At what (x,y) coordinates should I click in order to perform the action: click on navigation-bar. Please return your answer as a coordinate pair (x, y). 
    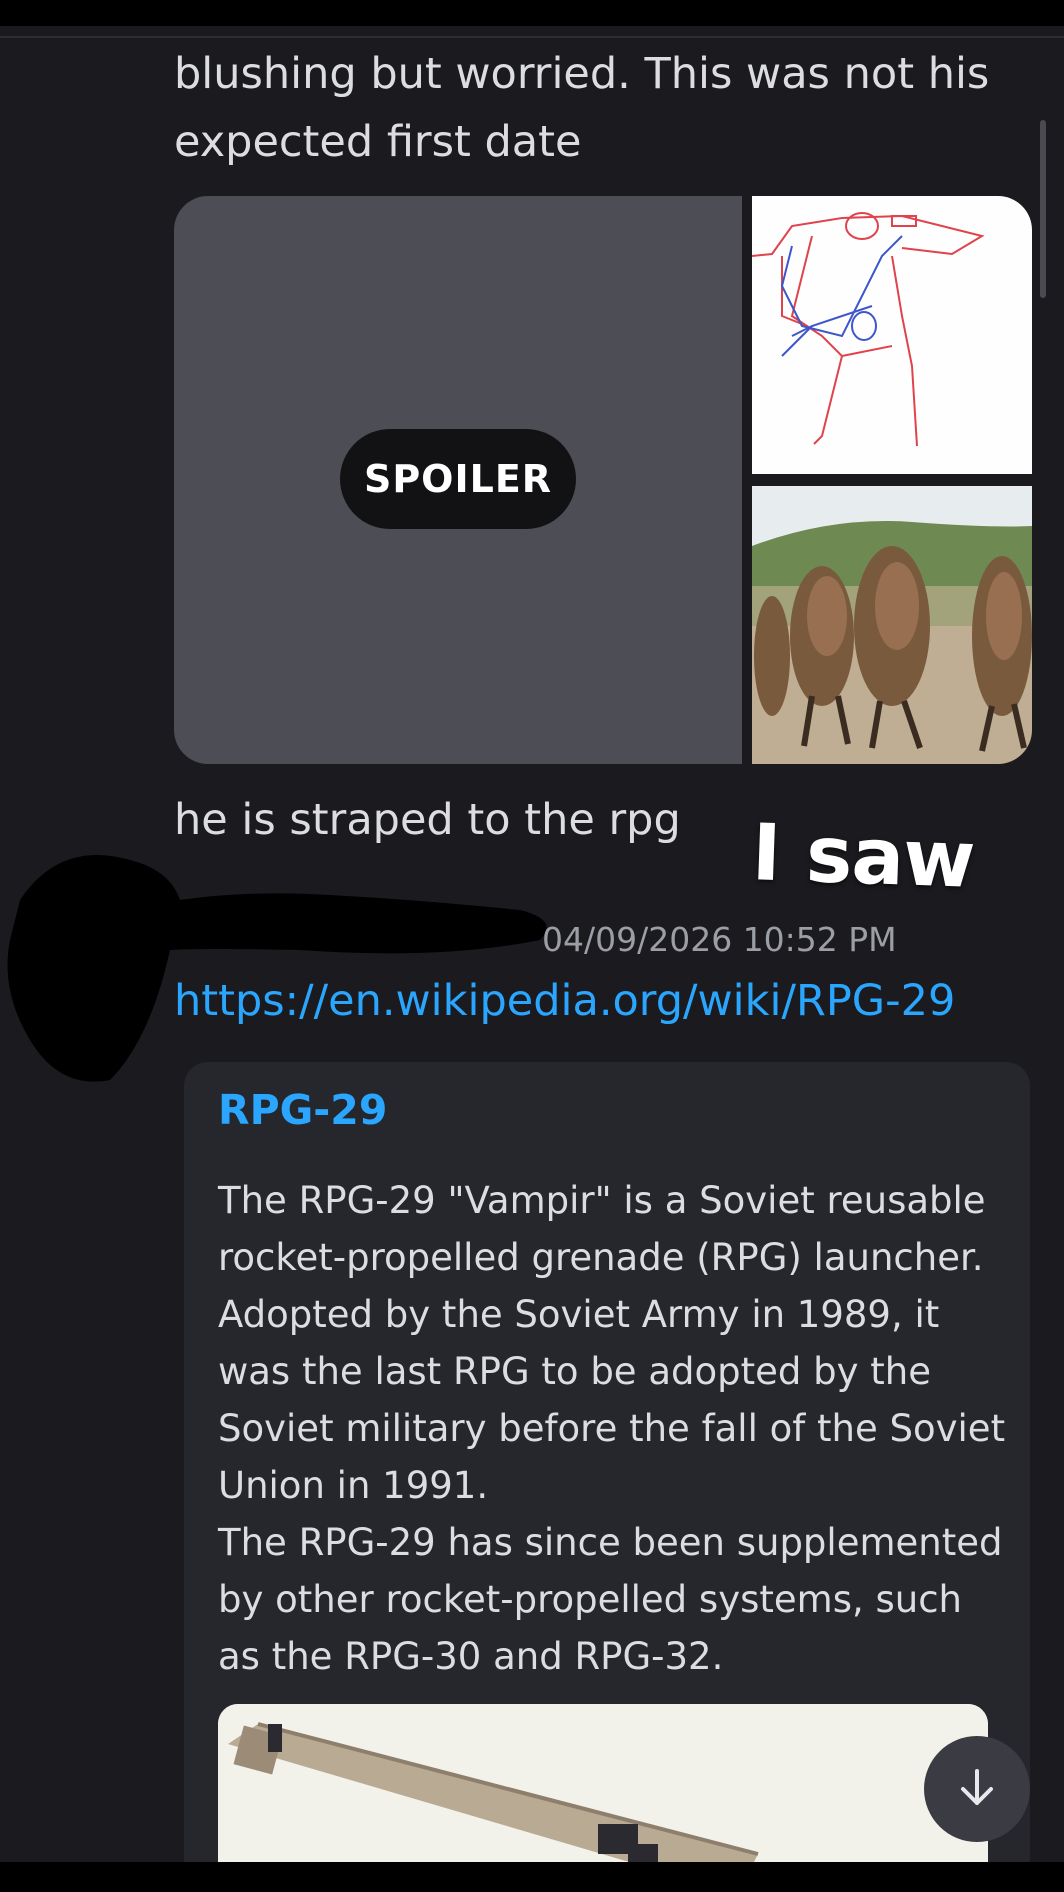
    Looking at the image, I should click on (532, 1877).